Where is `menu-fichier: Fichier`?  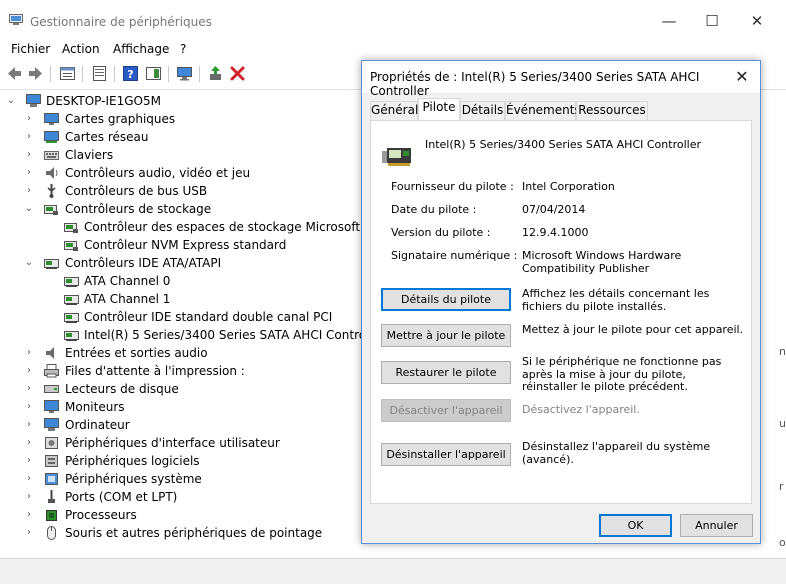
menu-fichier: Fichier is located at coordinates (30, 49).